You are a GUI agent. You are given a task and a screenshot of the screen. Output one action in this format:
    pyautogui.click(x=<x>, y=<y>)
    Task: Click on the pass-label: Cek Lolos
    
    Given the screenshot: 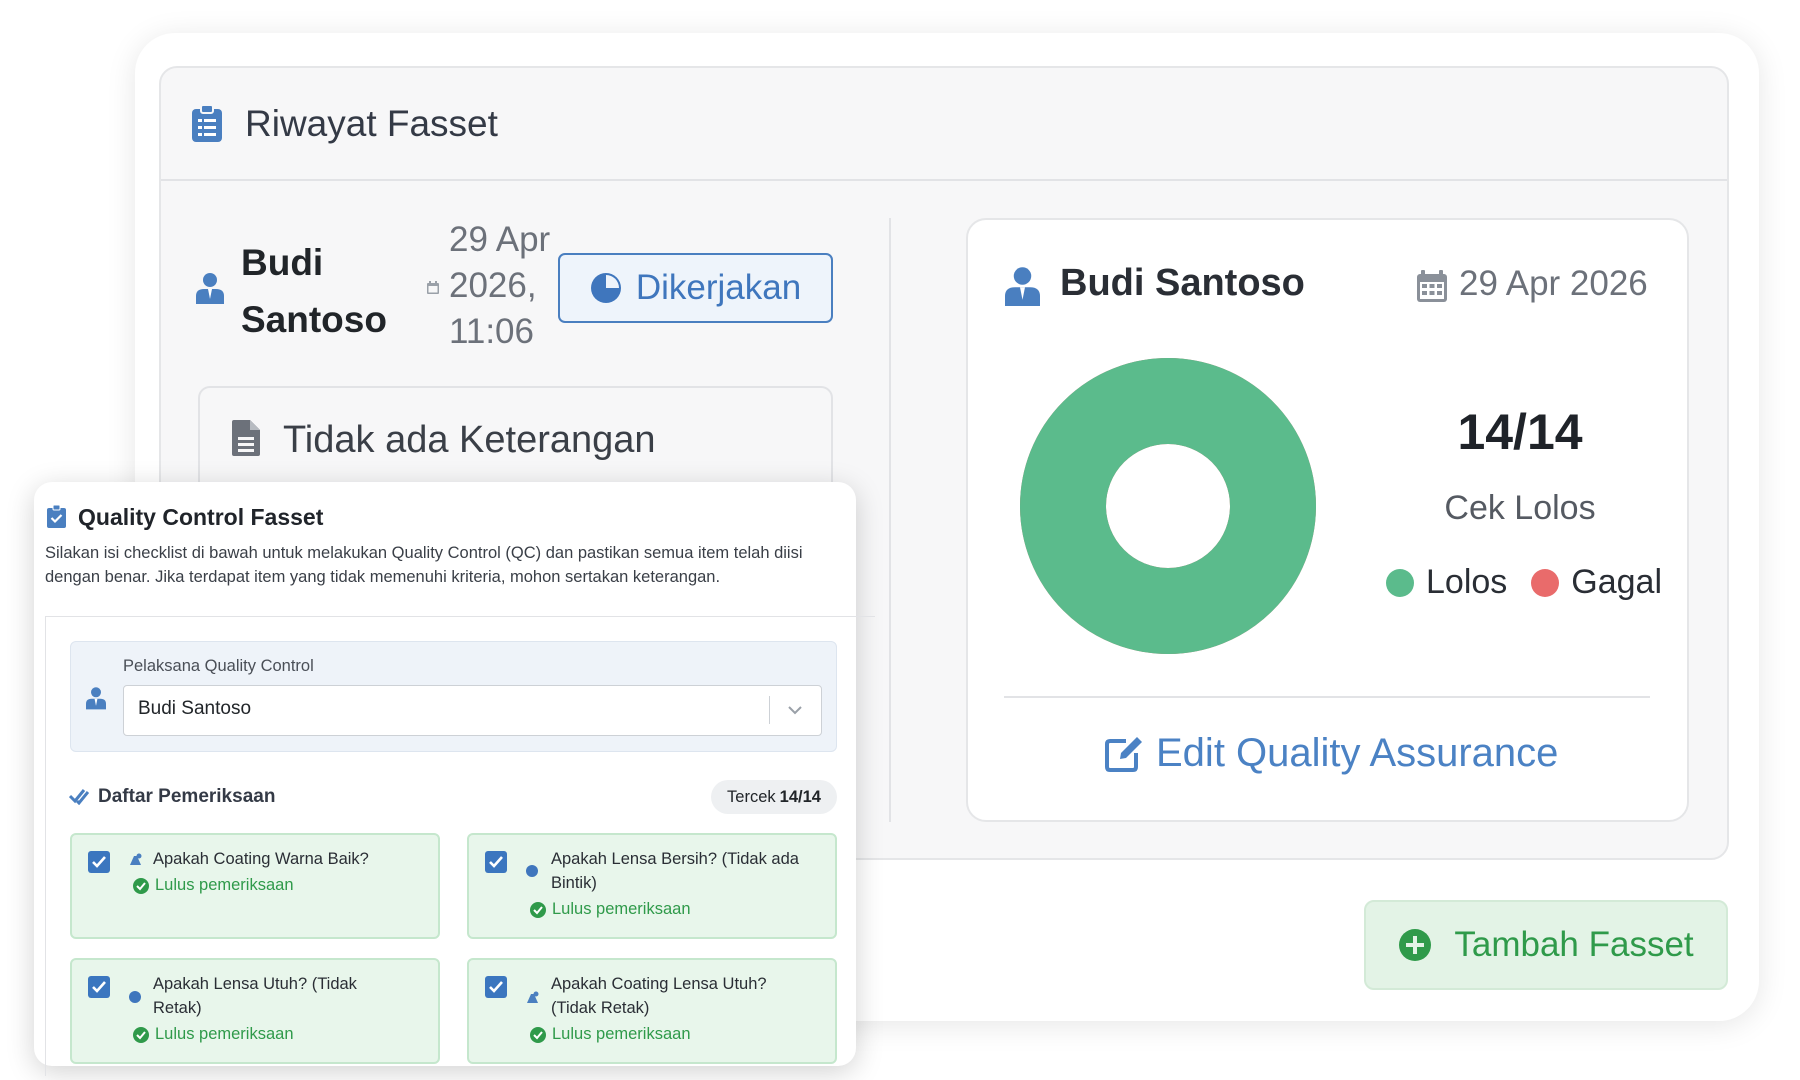 What is the action you would take?
    pyautogui.click(x=1520, y=508)
    